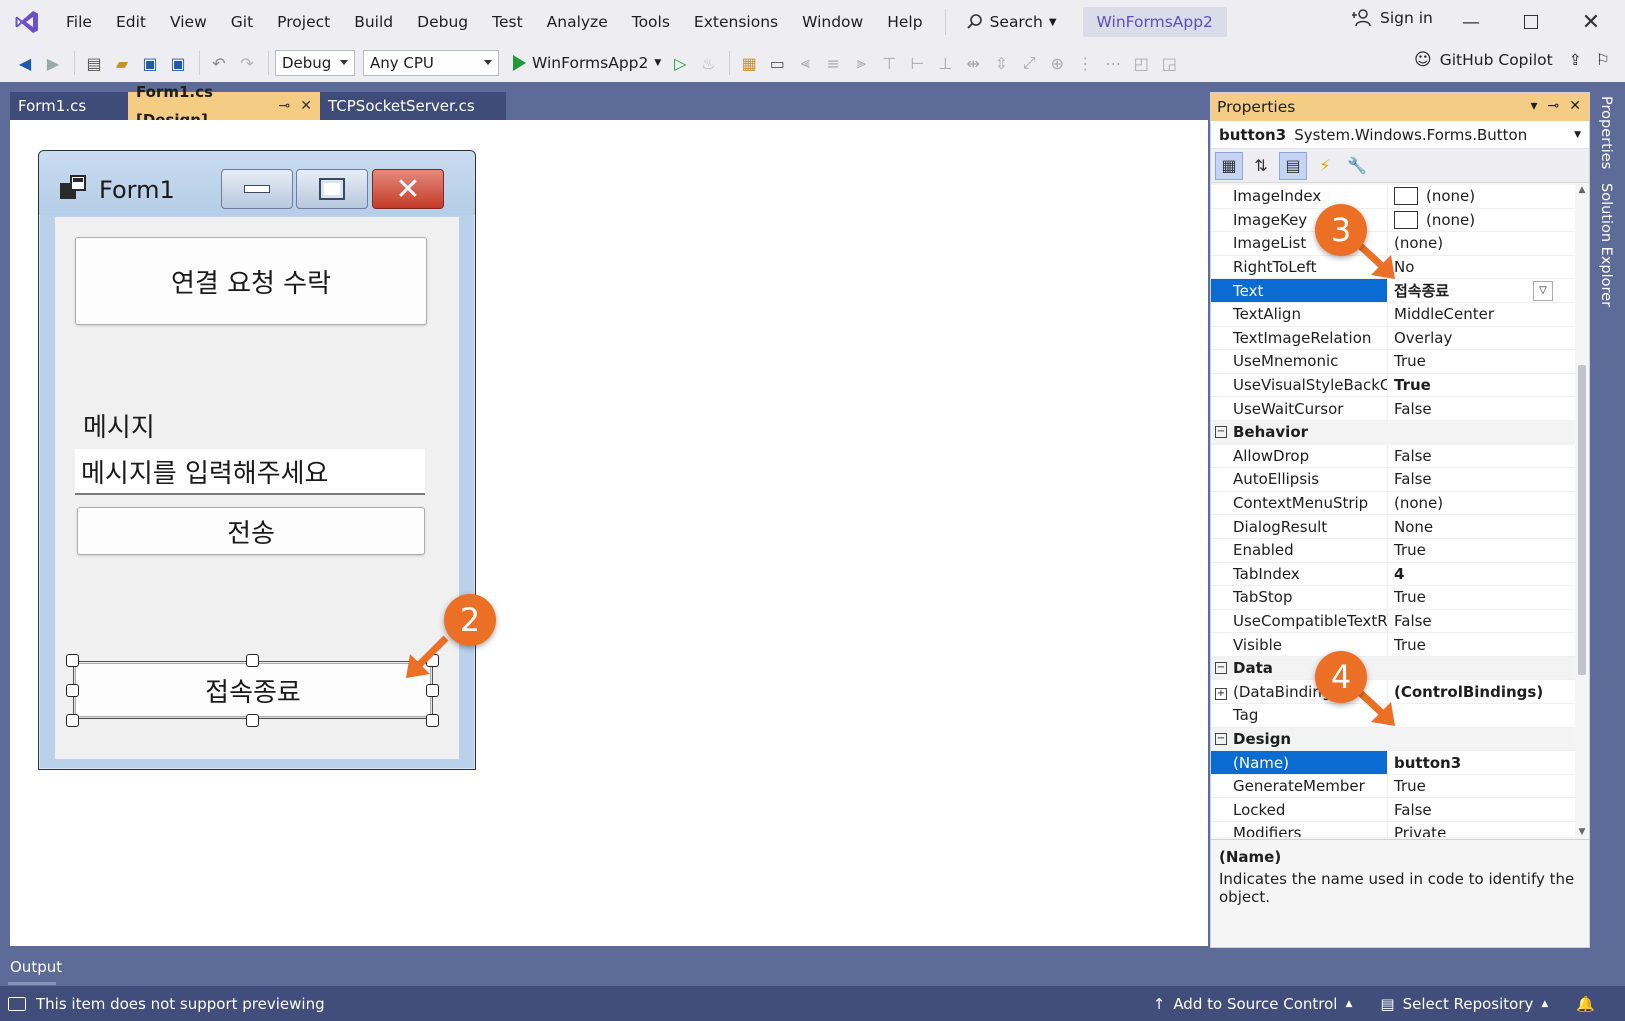  I want to click on property-row: AutoEllipsis False, so click(1393, 480).